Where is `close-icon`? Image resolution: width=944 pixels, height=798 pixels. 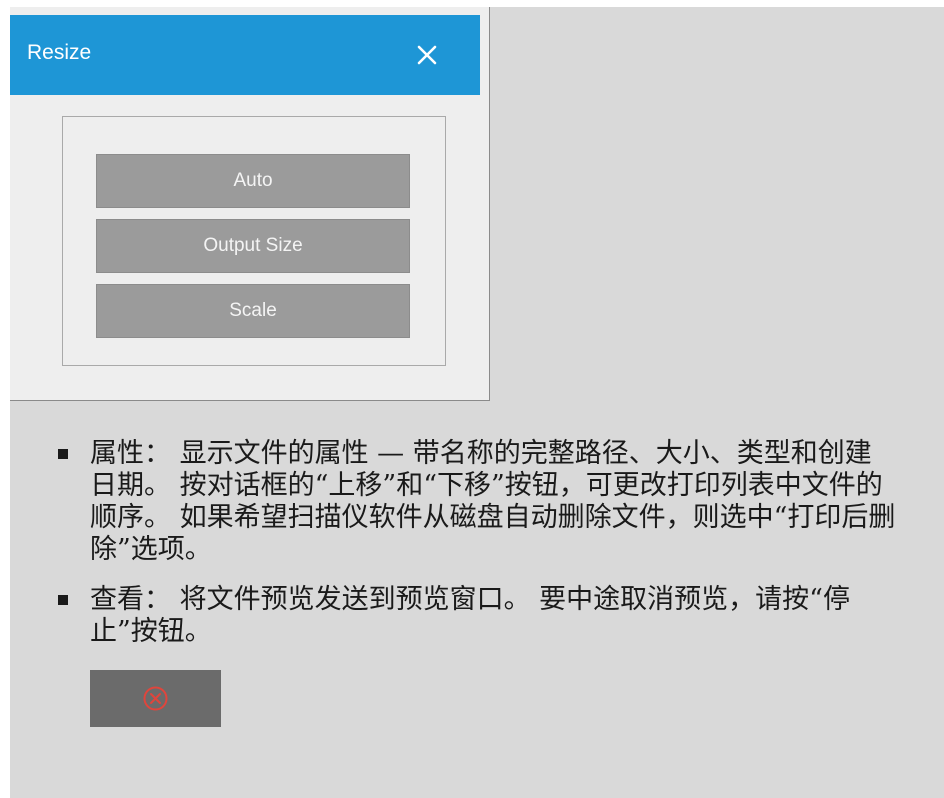 close-icon is located at coordinates (427, 55).